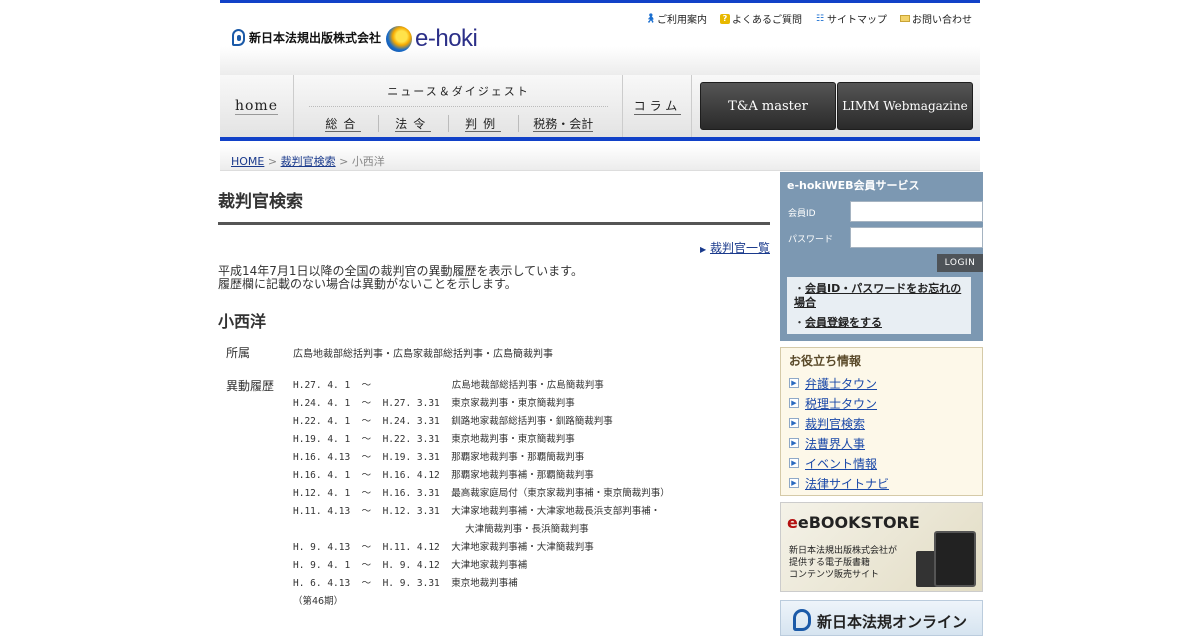 The width and height of the screenshot is (1200, 636). What do you see at coordinates (825, 361) in the screenshot?
I see `useful-info-title: お役立ち情報` at bounding box center [825, 361].